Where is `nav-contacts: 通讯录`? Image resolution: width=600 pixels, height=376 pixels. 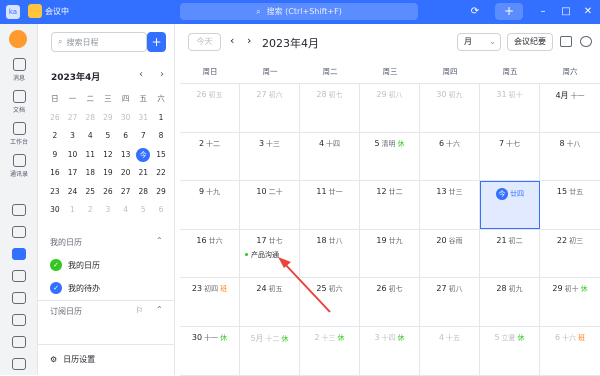 nav-contacts: 通讯录 is located at coordinates (19, 166).